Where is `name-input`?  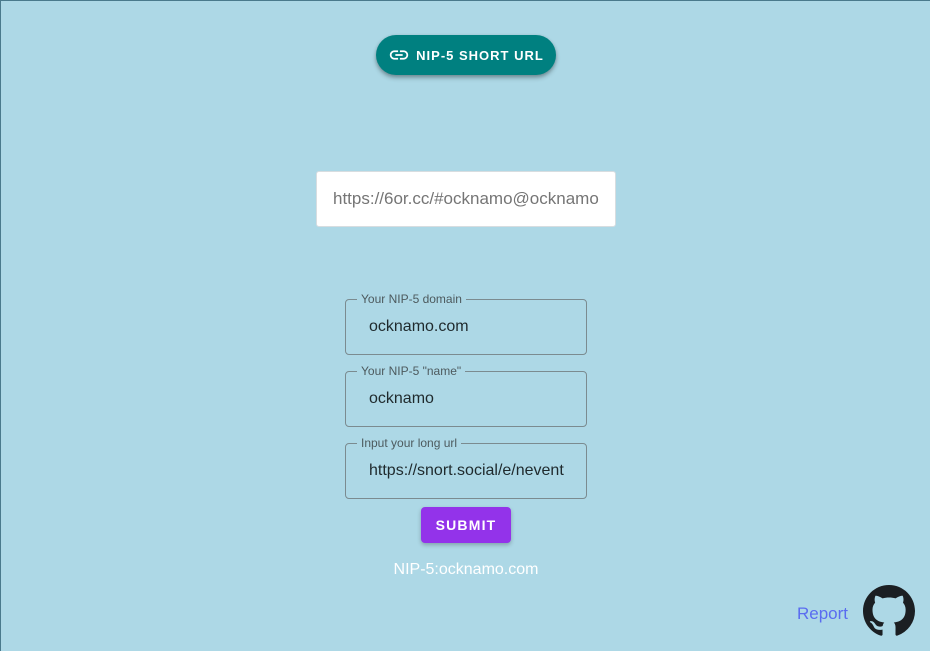 name-input is located at coordinates (466, 399).